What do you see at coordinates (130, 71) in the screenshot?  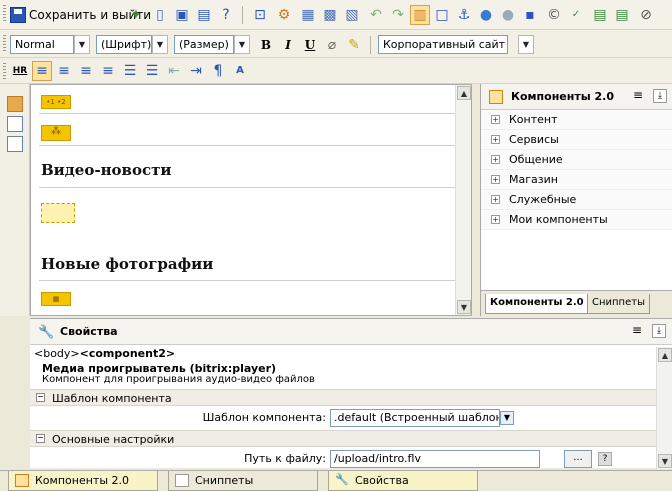 I see `ordered-list-icon: ☰` at bounding box center [130, 71].